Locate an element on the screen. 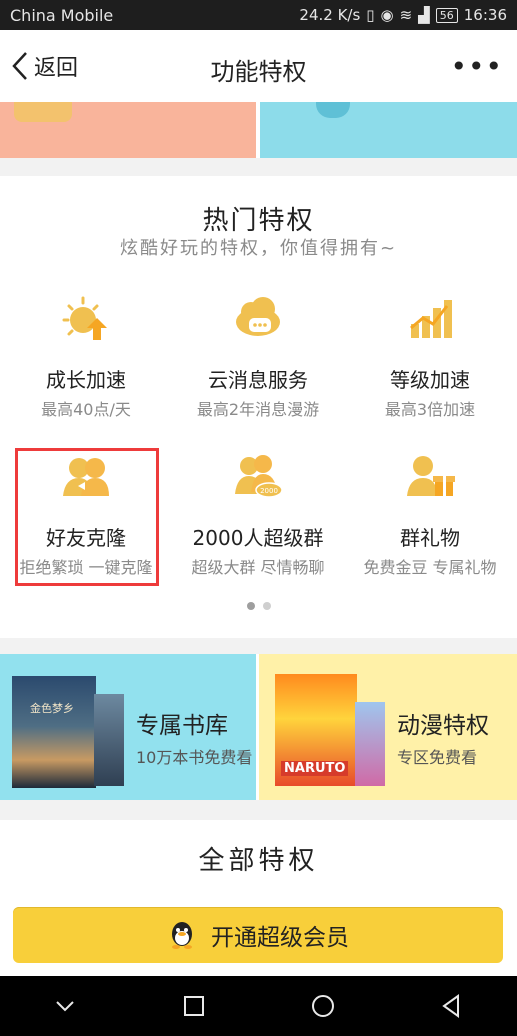 The width and height of the screenshot is (517, 1036). more-menu-icon: ••• is located at coordinates (476, 66).